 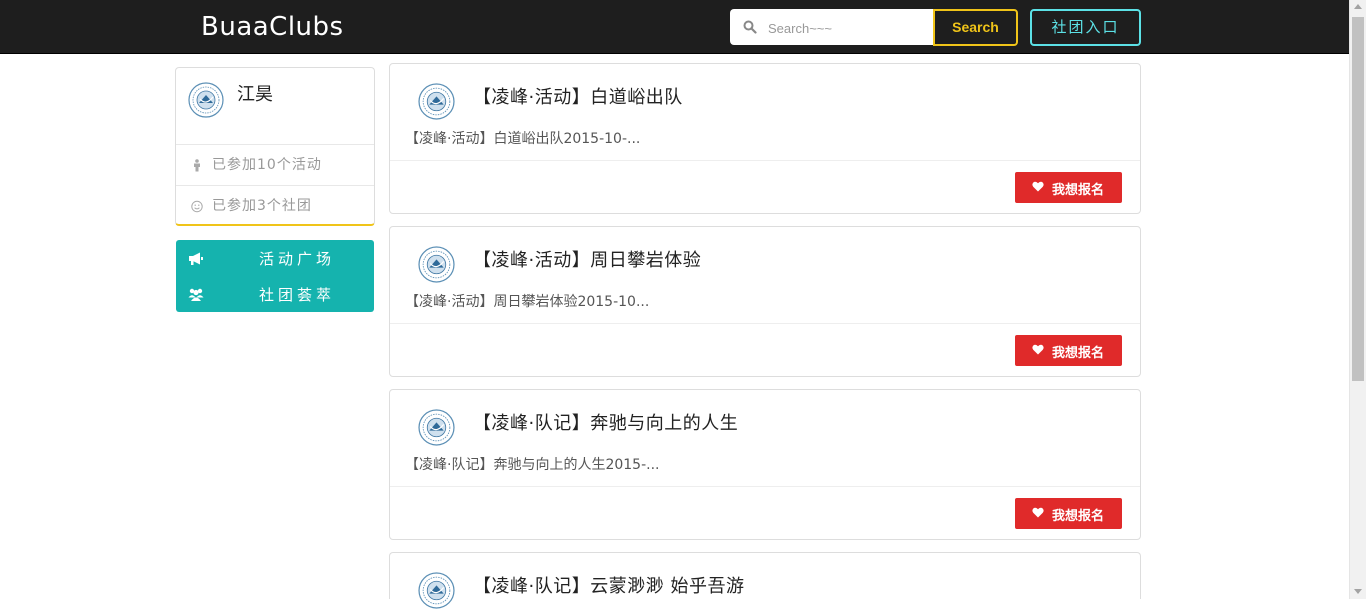 I want to click on smile-icon, so click(x=197, y=206).